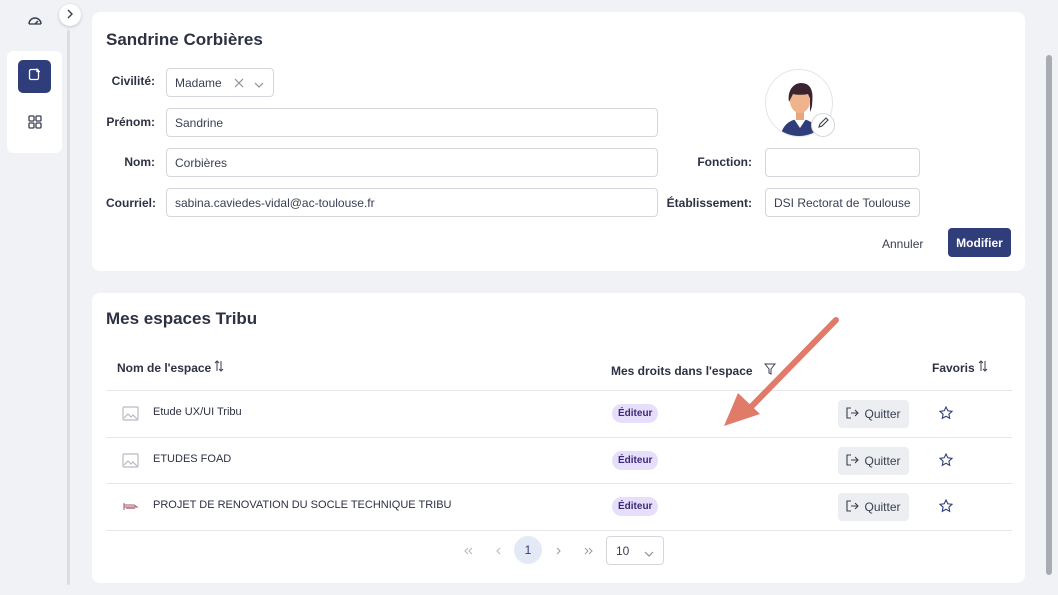 Image resolution: width=1058 pixels, height=595 pixels. What do you see at coordinates (559, 530) in the screenshot?
I see `divider` at bounding box center [559, 530].